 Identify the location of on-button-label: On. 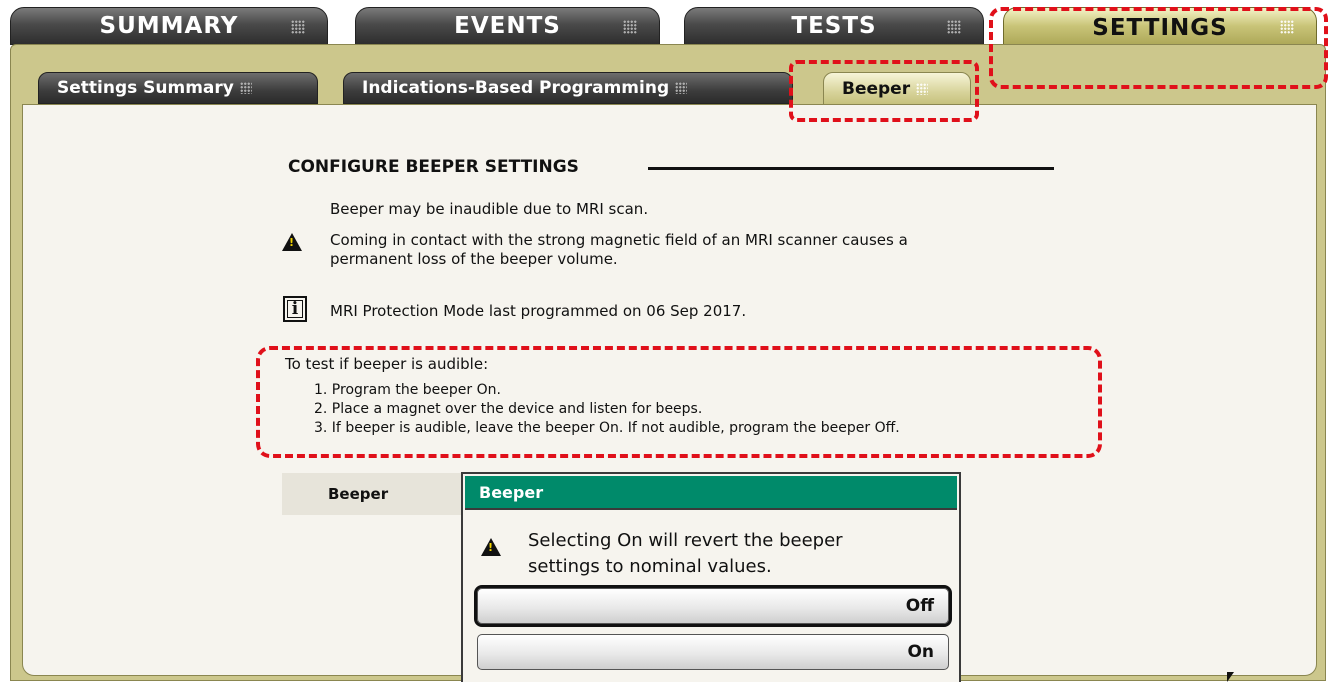
(920, 652).